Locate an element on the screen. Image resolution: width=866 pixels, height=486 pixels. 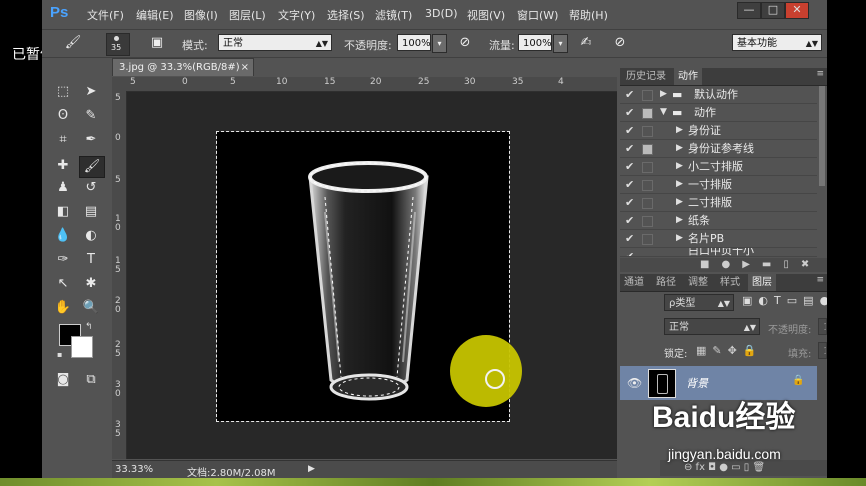
airbrush-icon: ✍ is located at coordinates (586, 43).